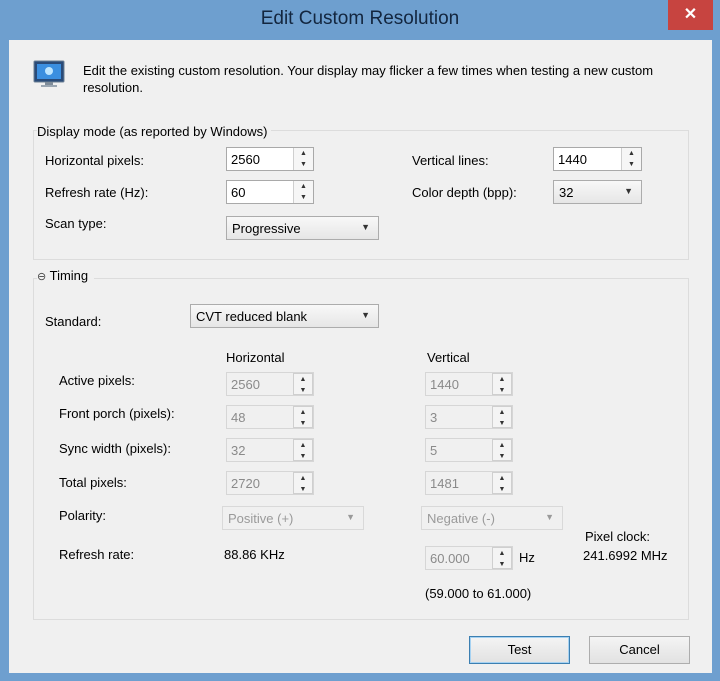  I want to click on monitor-icon, so click(49, 73).